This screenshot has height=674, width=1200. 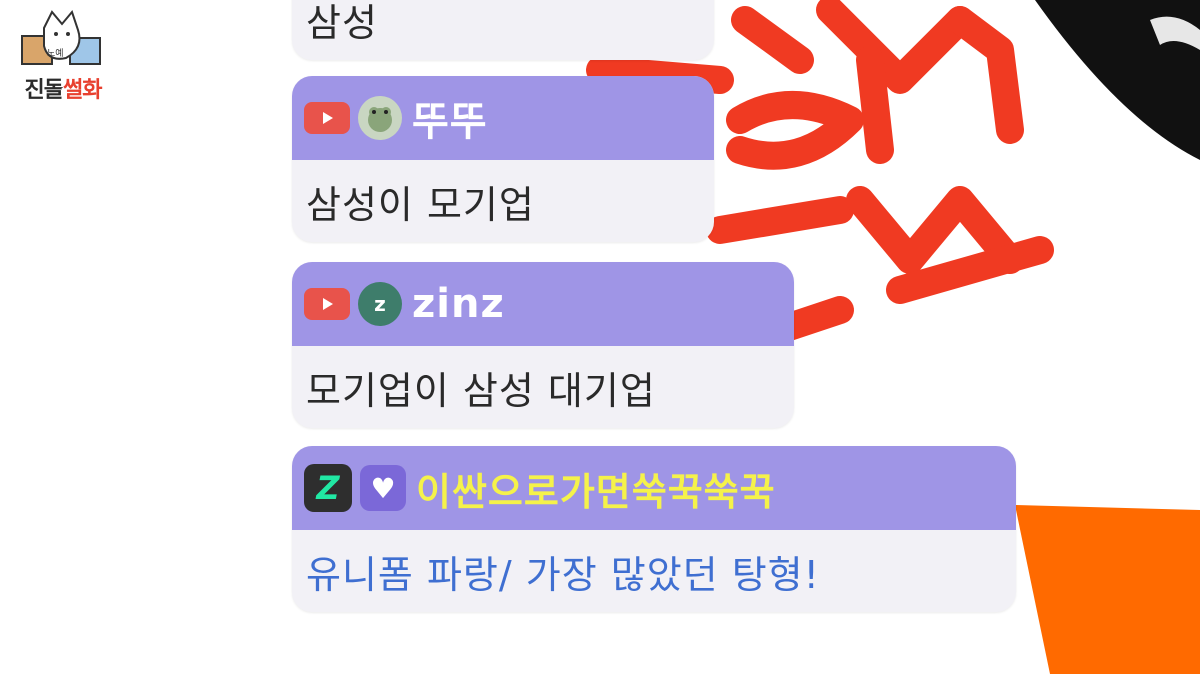 What do you see at coordinates (342, 22) in the screenshot?
I see `chat-message-text: 삼성` at bounding box center [342, 22].